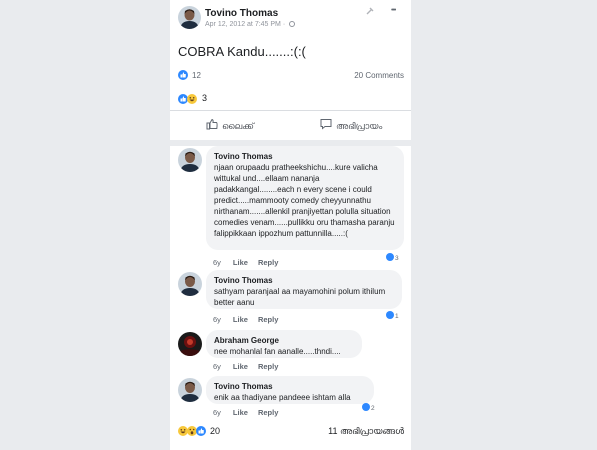 This screenshot has height=450, width=597. Describe the element at coordinates (242, 51) in the screenshot. I see `post-text: COBRA Kandu.......:(:(` at that location.